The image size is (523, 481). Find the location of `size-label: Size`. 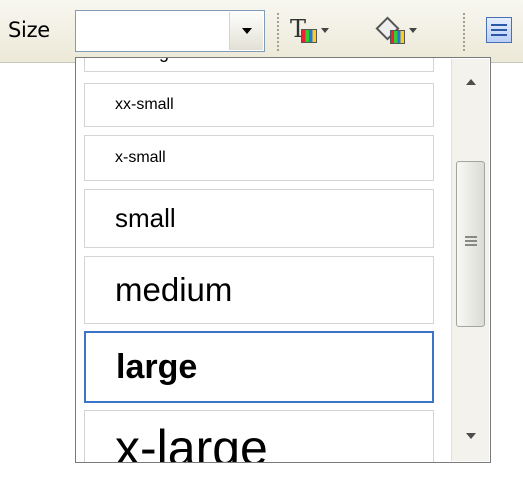

size-label: Size is located at coordinates (29, 30).